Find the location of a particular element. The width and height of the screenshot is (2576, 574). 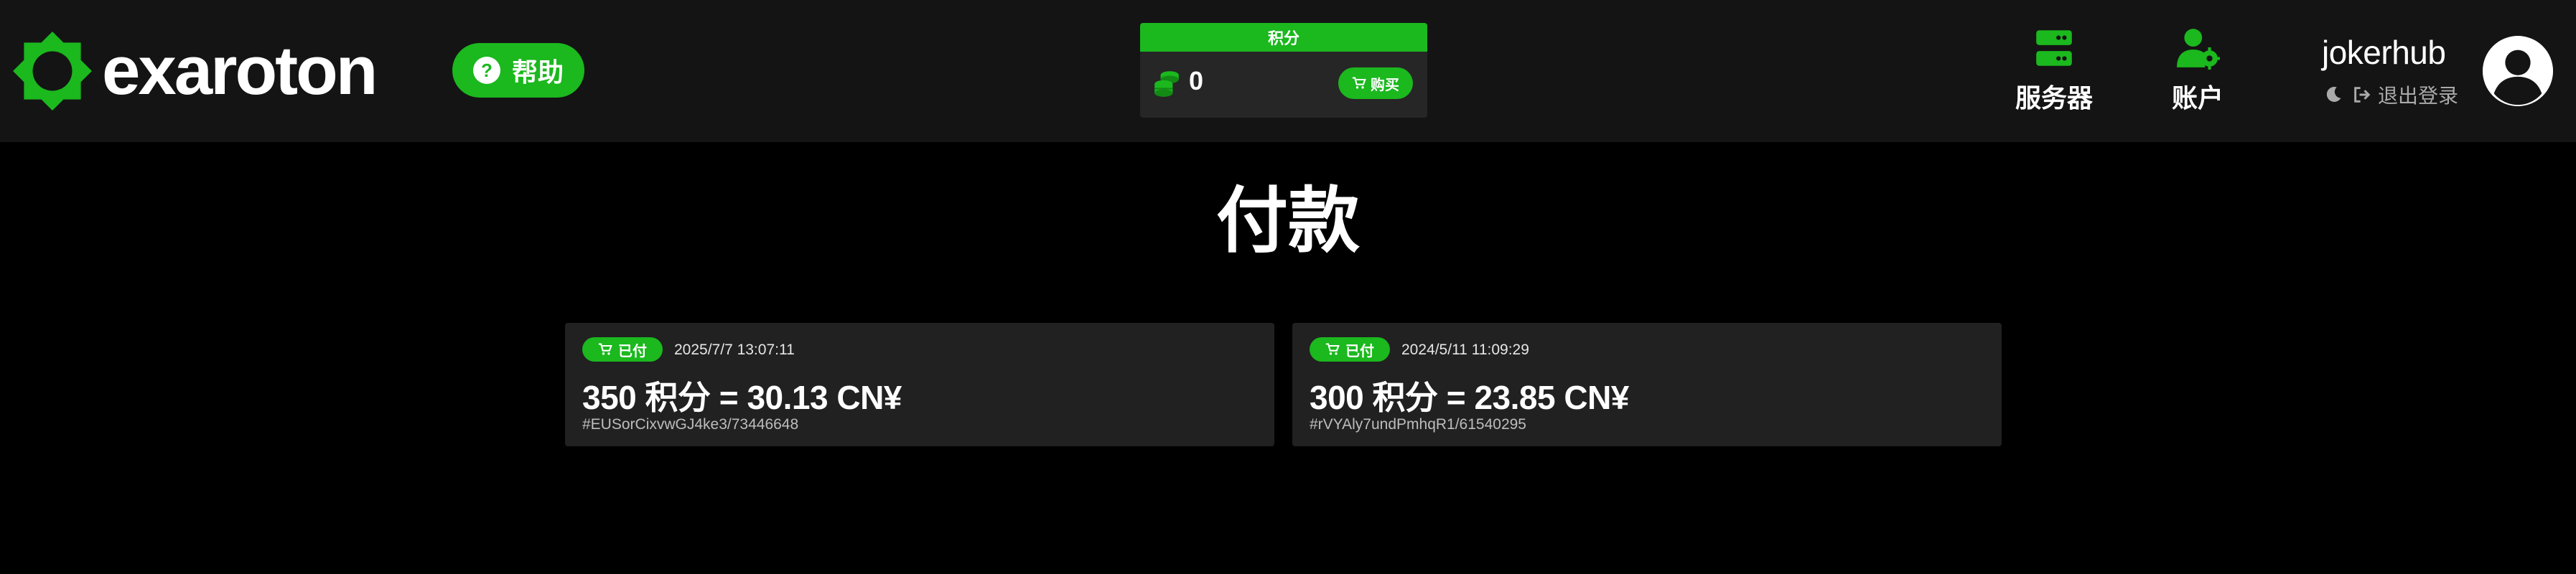

user-gear-icon is located at coordinates (2198, 50).